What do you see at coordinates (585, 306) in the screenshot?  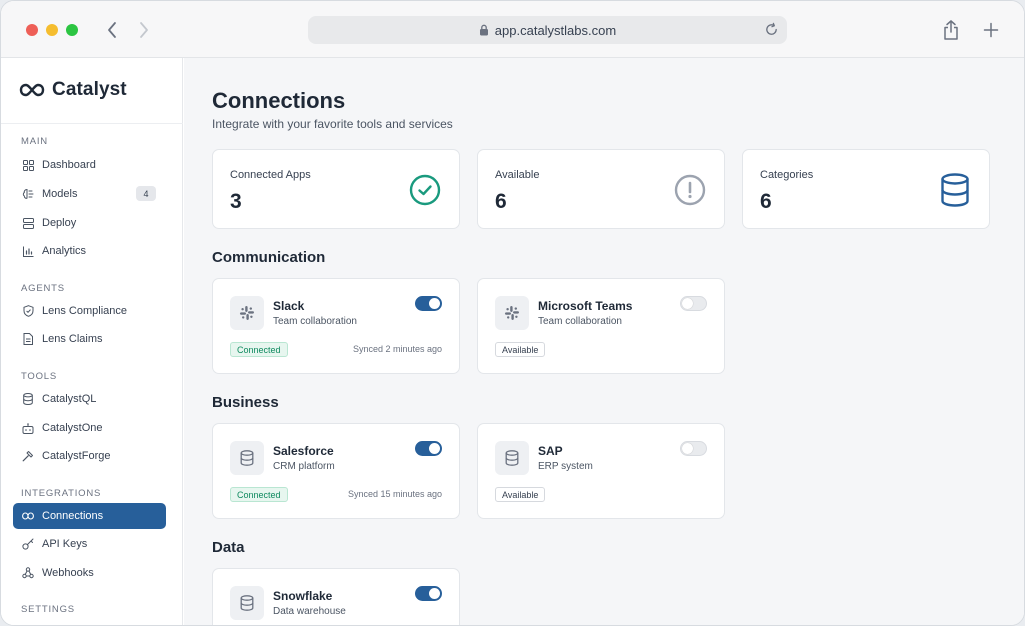 I see `connection-name: Microsoft Teams` at bounding box center [585, 306].